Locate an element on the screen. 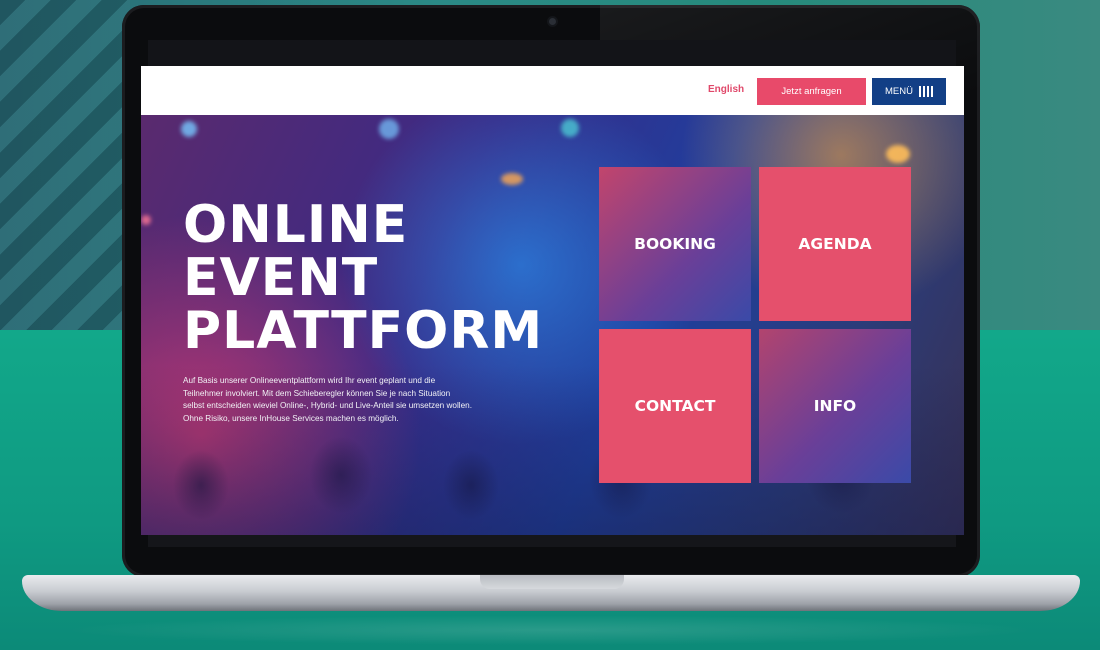 This screenshot has width=1100, height=650. tile-booking: BOOKING is located at coordinates (675, 244).